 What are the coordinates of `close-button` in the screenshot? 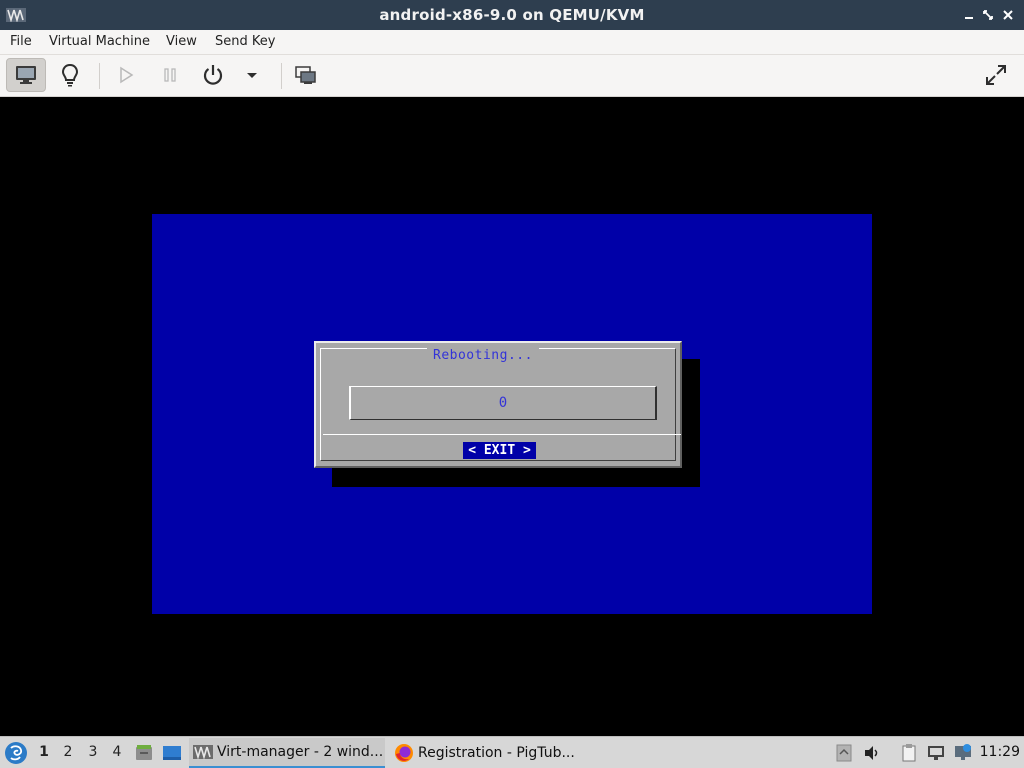 It's located at (1008, 15).